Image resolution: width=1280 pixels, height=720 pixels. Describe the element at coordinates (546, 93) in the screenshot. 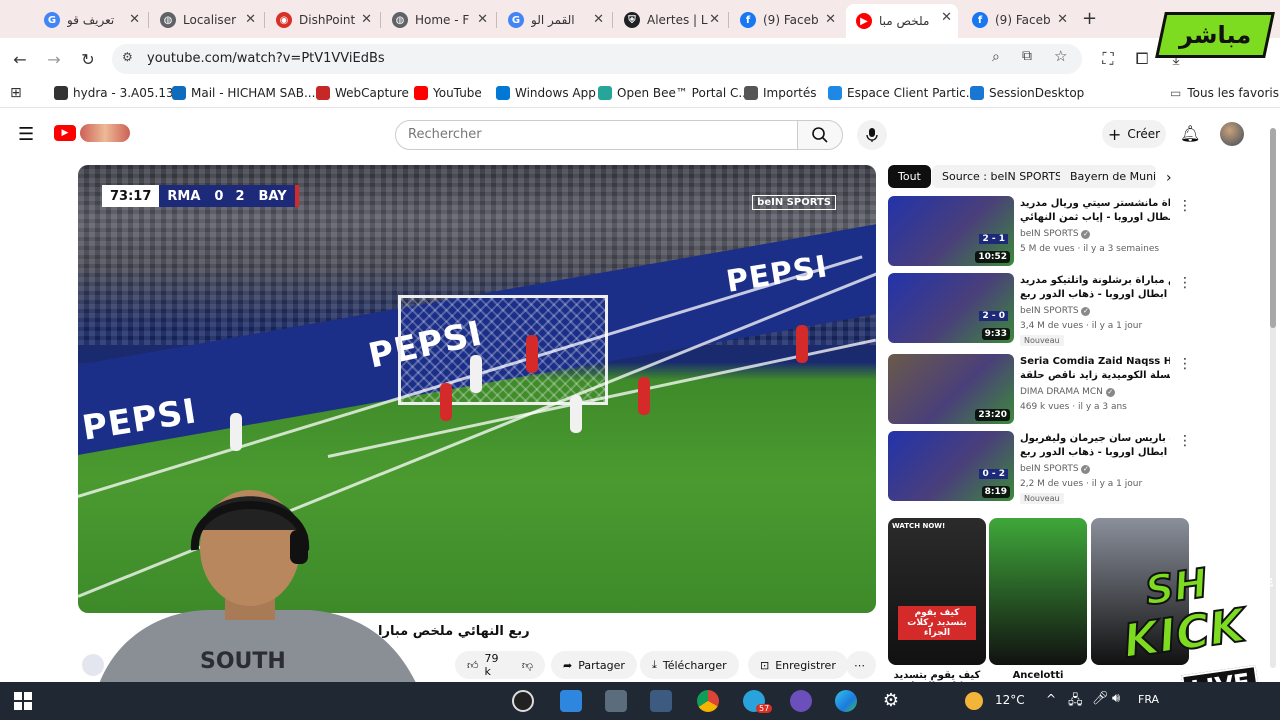

I see `bookmark-item: Windows App` at that location.